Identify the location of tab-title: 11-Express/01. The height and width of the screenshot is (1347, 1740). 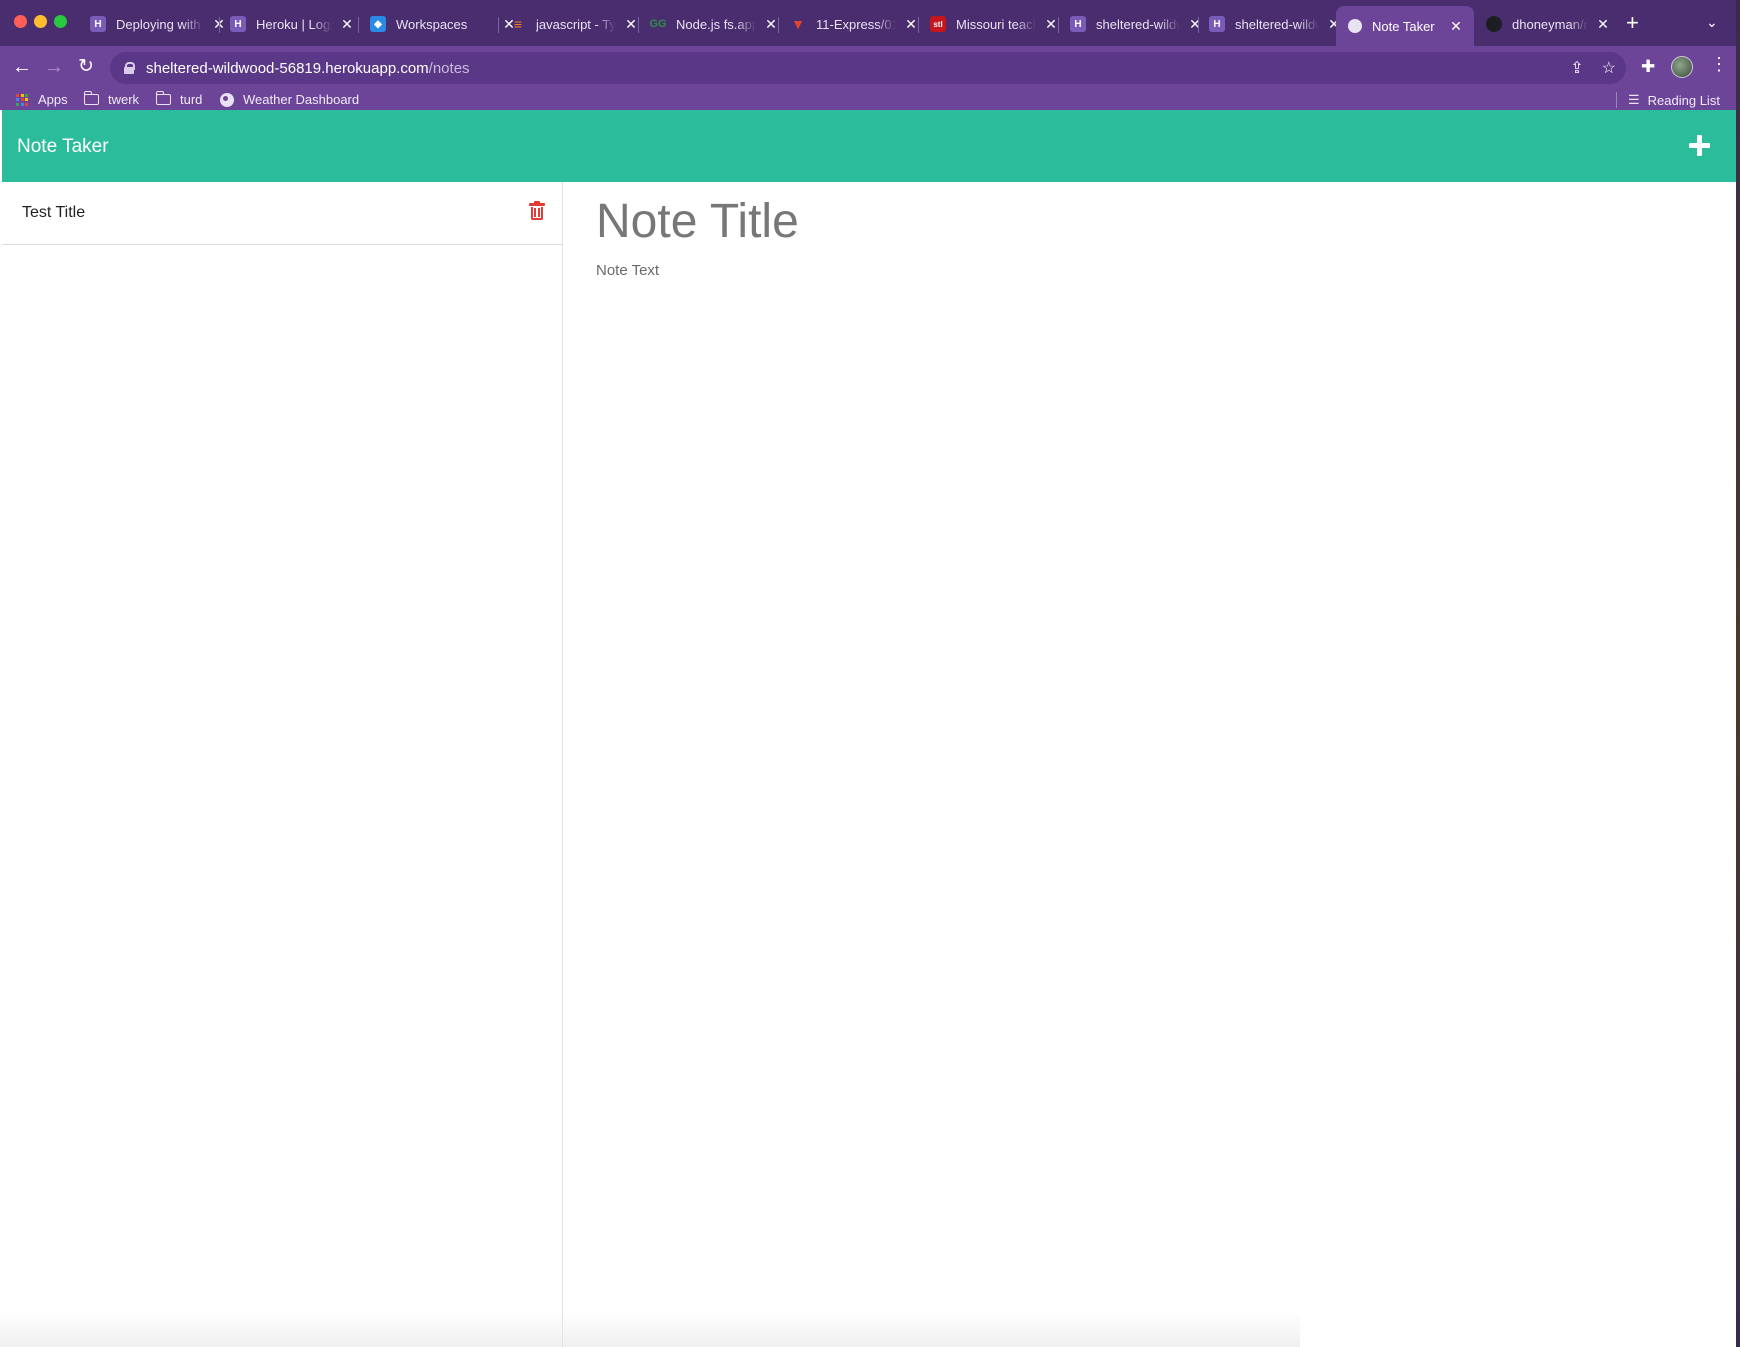
(856, 24).